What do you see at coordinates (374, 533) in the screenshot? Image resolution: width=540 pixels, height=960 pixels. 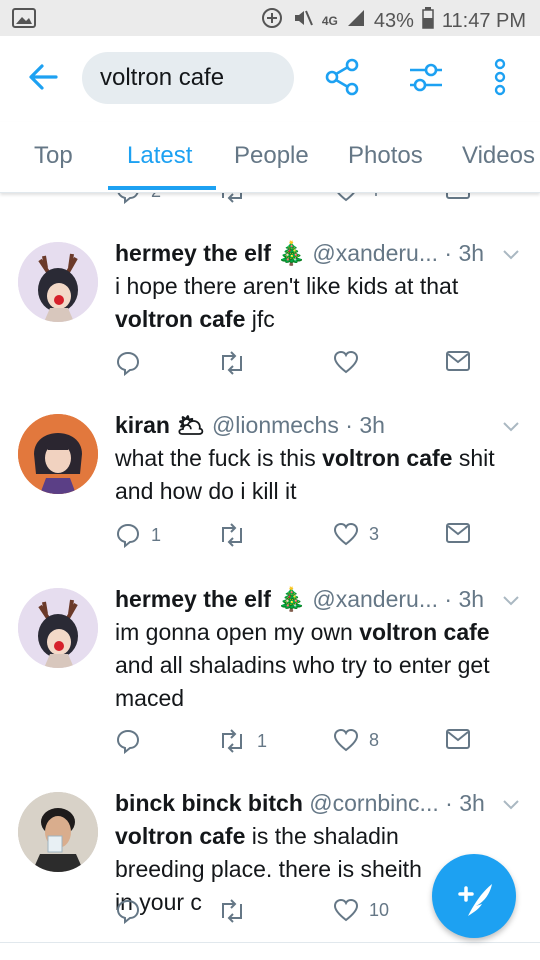 I see `like-count: 3` at bounding box center [374, 533].